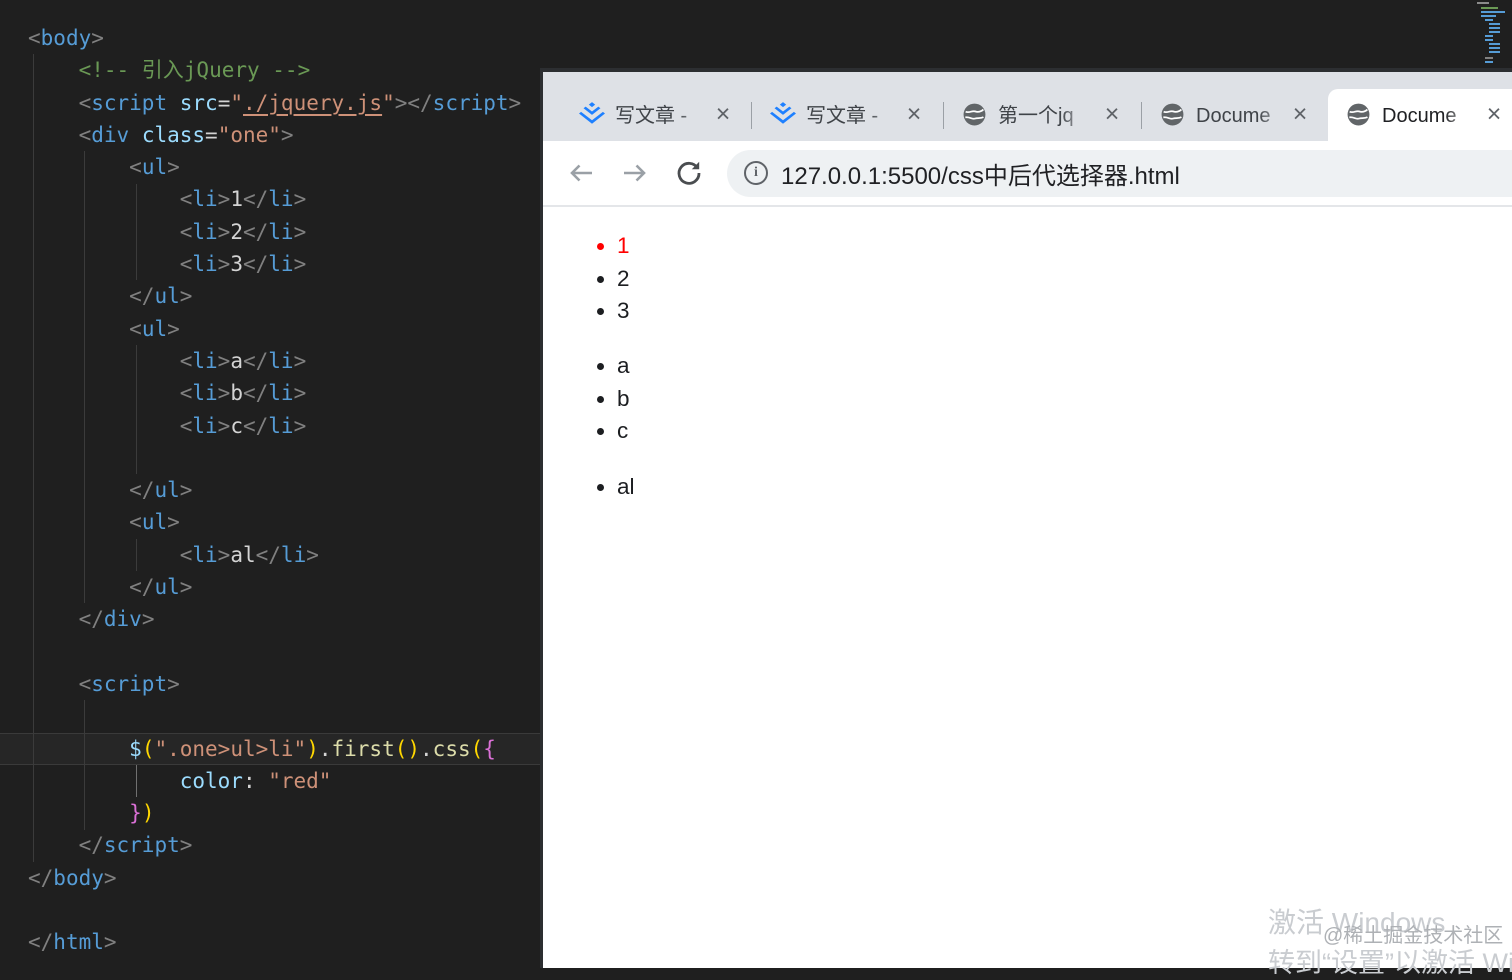 The height and width of the screenshot is (980, 1512). I want to click on browser-toolbar: i 127.0.0.1:5500/css中后代选择器.html, so click(1027, 174).